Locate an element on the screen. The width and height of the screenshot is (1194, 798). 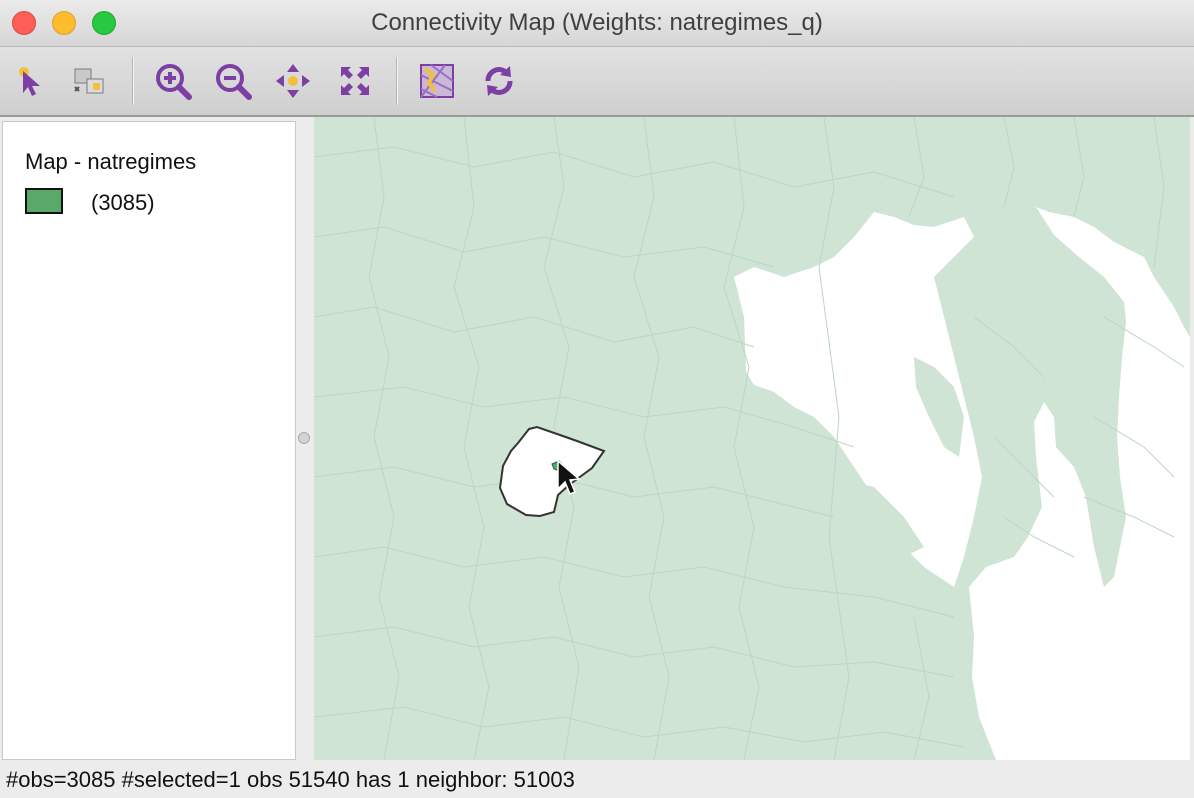
pan-button is located at coordinates (293, 81).